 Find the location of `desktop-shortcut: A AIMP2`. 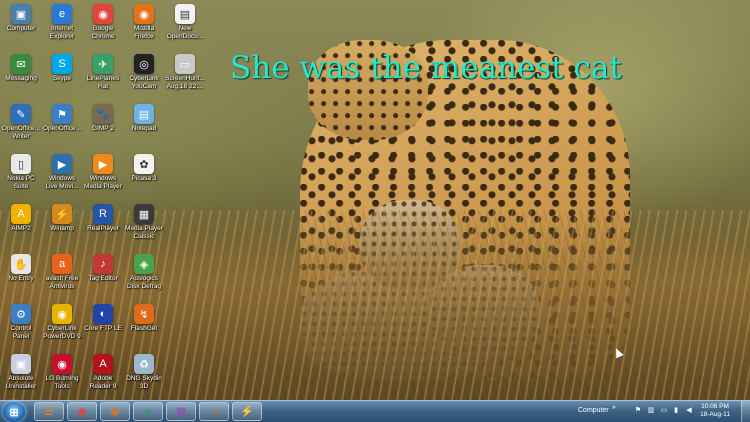

desktop-shortcut: A AIMP2 is located at coordinates (21, 217).